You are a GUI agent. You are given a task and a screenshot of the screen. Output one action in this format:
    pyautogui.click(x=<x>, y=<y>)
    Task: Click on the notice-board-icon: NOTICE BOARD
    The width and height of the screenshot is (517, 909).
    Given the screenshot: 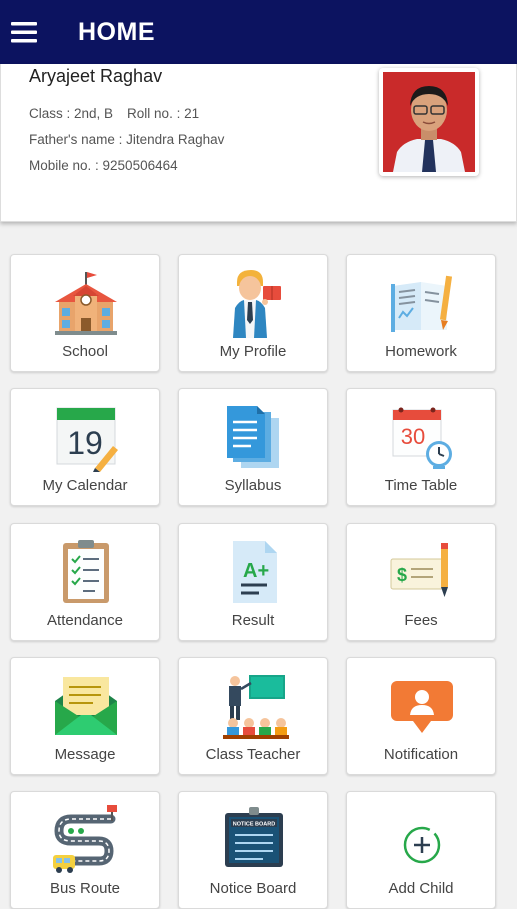 What is the action you would take?
    pyautogui.click(x=254, y=840)
    